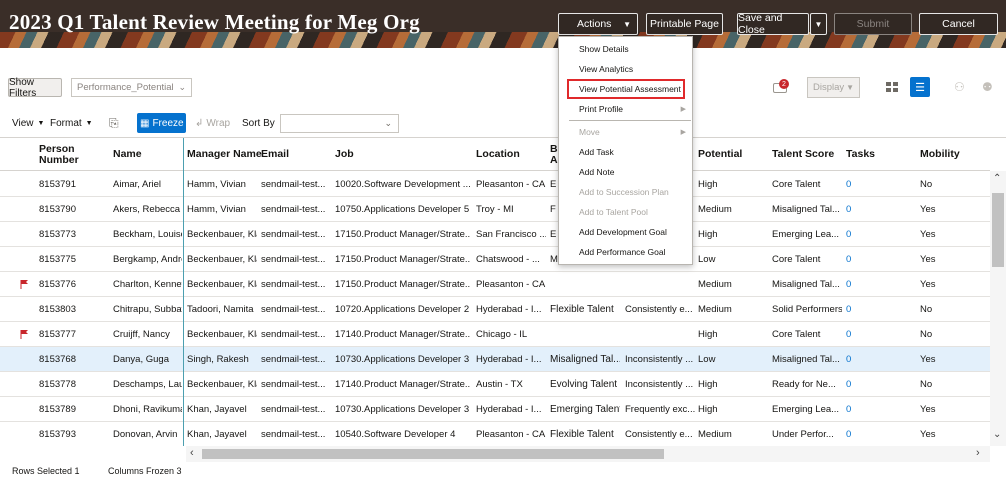 This screenshot has height=486, width=1006. Describe the element at coordinates (708, 409) in the screenshot. I see `cell-potential: High` at that location.